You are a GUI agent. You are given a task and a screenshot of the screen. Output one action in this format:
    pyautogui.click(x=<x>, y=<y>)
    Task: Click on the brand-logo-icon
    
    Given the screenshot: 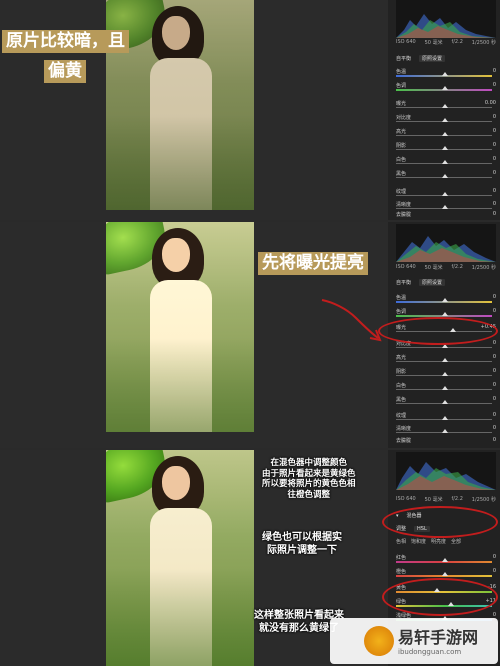 What is the action you would take?
    pyautogui.click(x=379, y=641)
    